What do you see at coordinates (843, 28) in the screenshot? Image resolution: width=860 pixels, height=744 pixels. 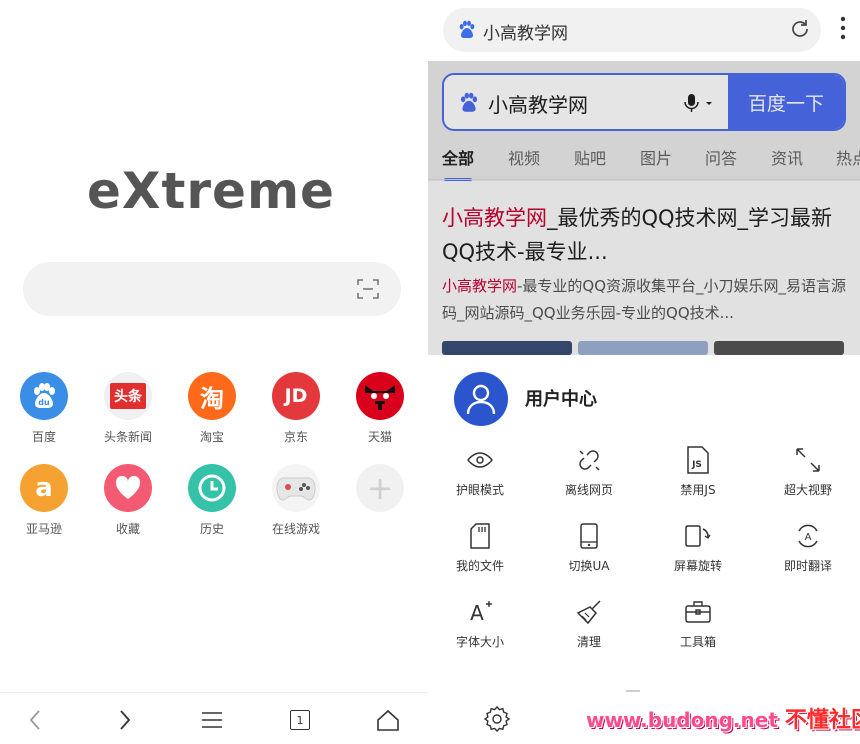 I see `more-vertical-icon` at bounding box center [843, 28].